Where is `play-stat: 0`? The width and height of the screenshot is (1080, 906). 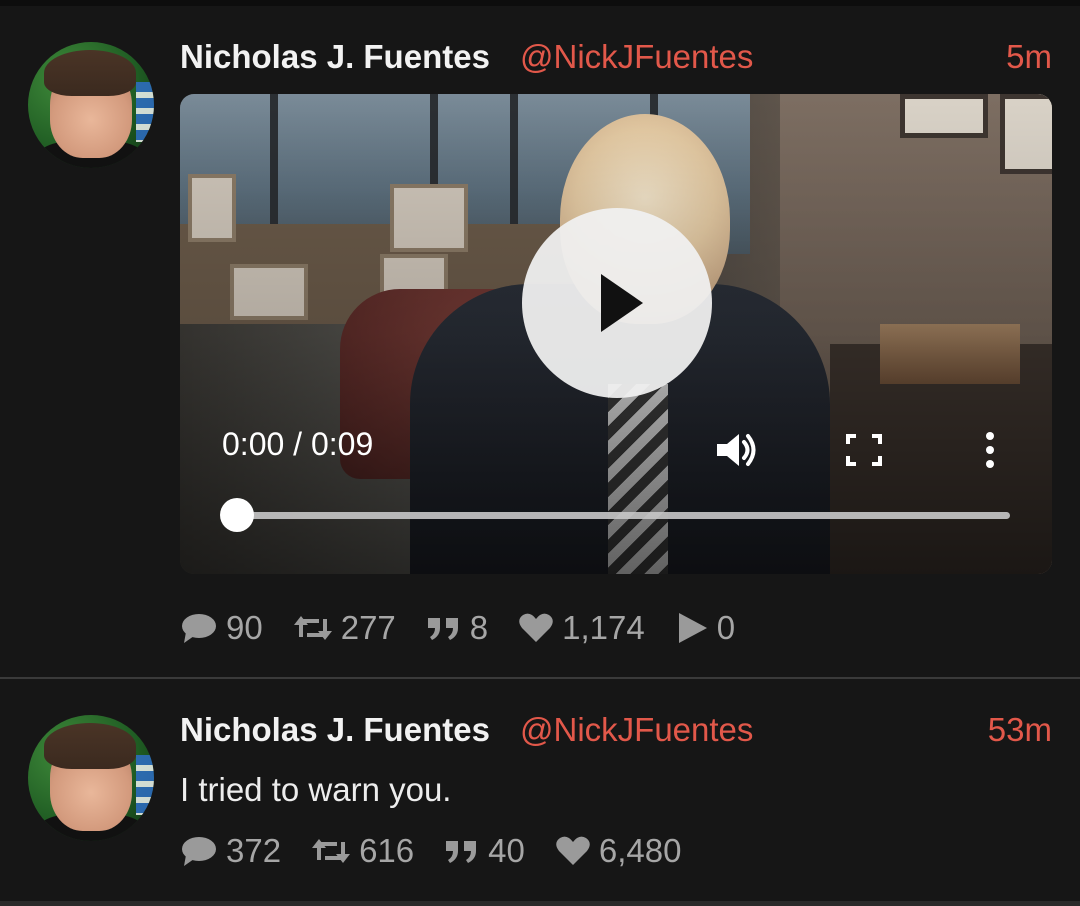
play-stat: 0 is located at coordinates (705, 628).